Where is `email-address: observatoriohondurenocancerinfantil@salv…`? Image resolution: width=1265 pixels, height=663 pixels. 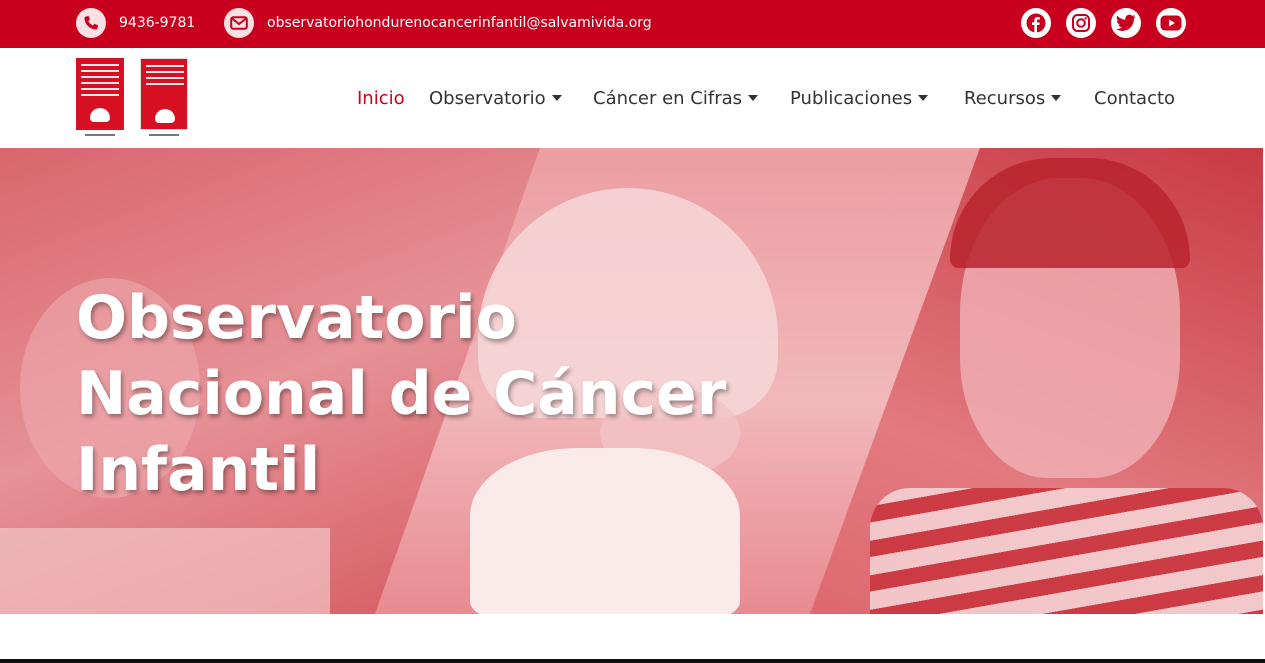
email-address: observatoriohondurenocancerinfantil@salv… is located at coordinates (459, 23).